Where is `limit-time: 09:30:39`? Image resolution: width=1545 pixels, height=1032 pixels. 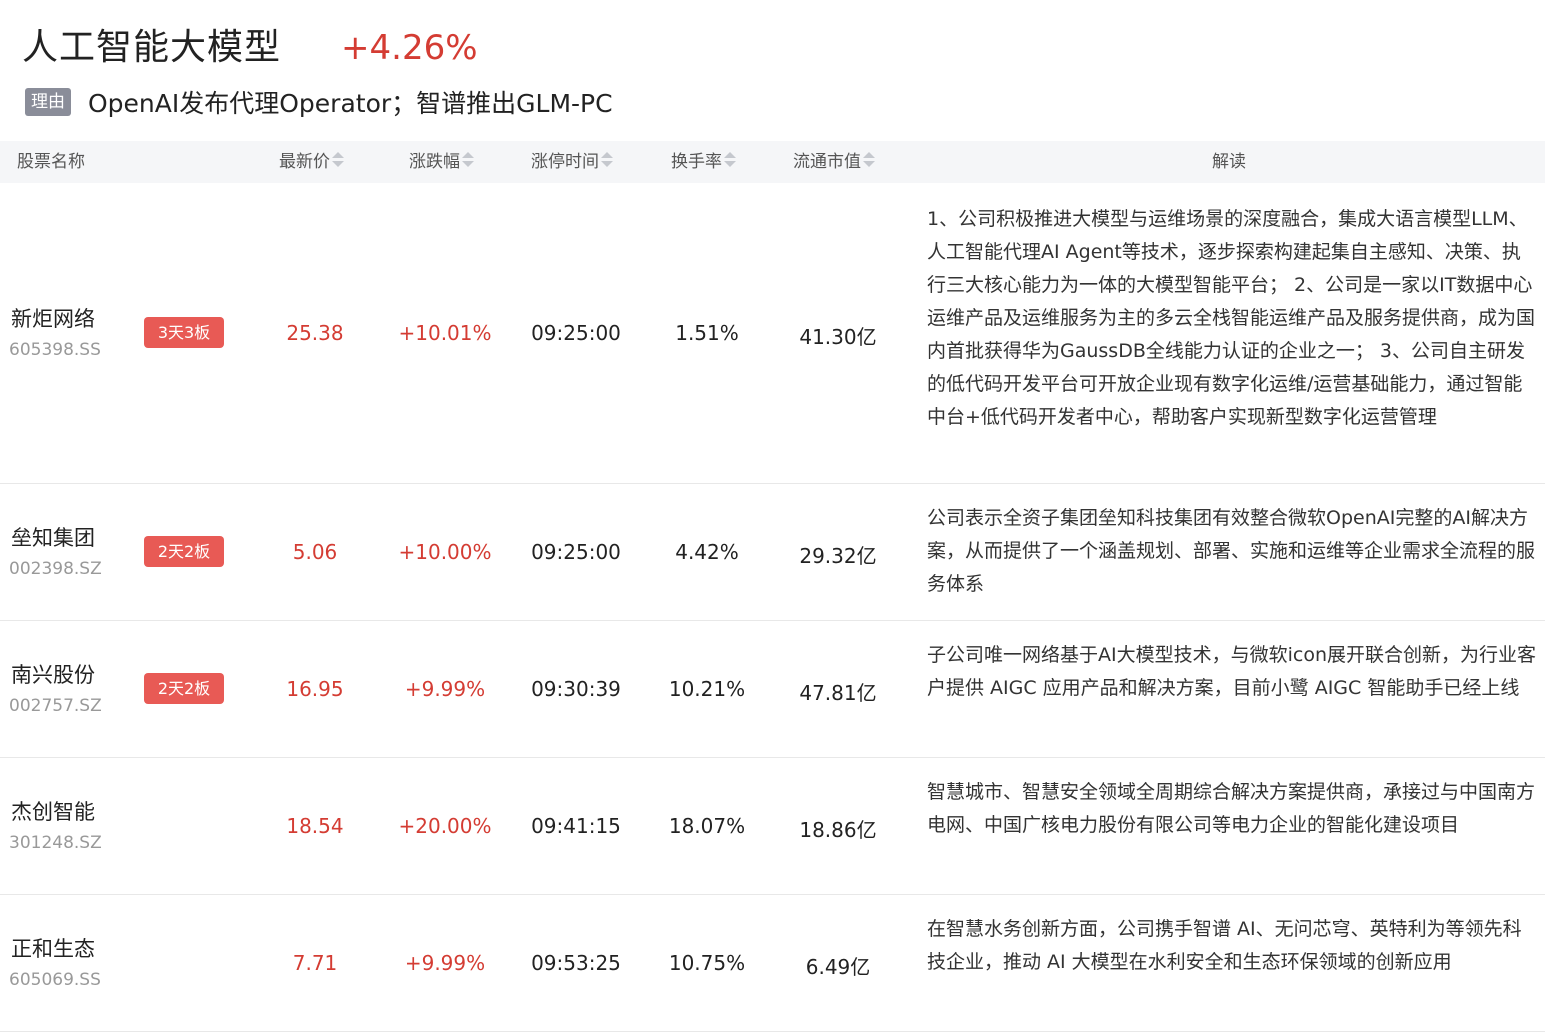
limit-time: 09:30:39 is located at coordinates (576, 689).